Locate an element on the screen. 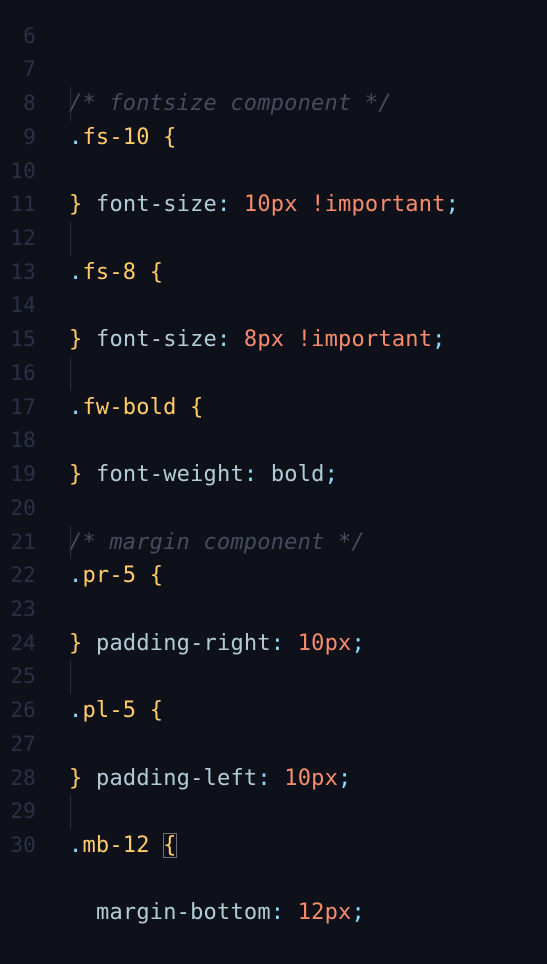 This screenshot has width=547, height=964. code-line-18: 18 } is located at coordinates (273, 439).